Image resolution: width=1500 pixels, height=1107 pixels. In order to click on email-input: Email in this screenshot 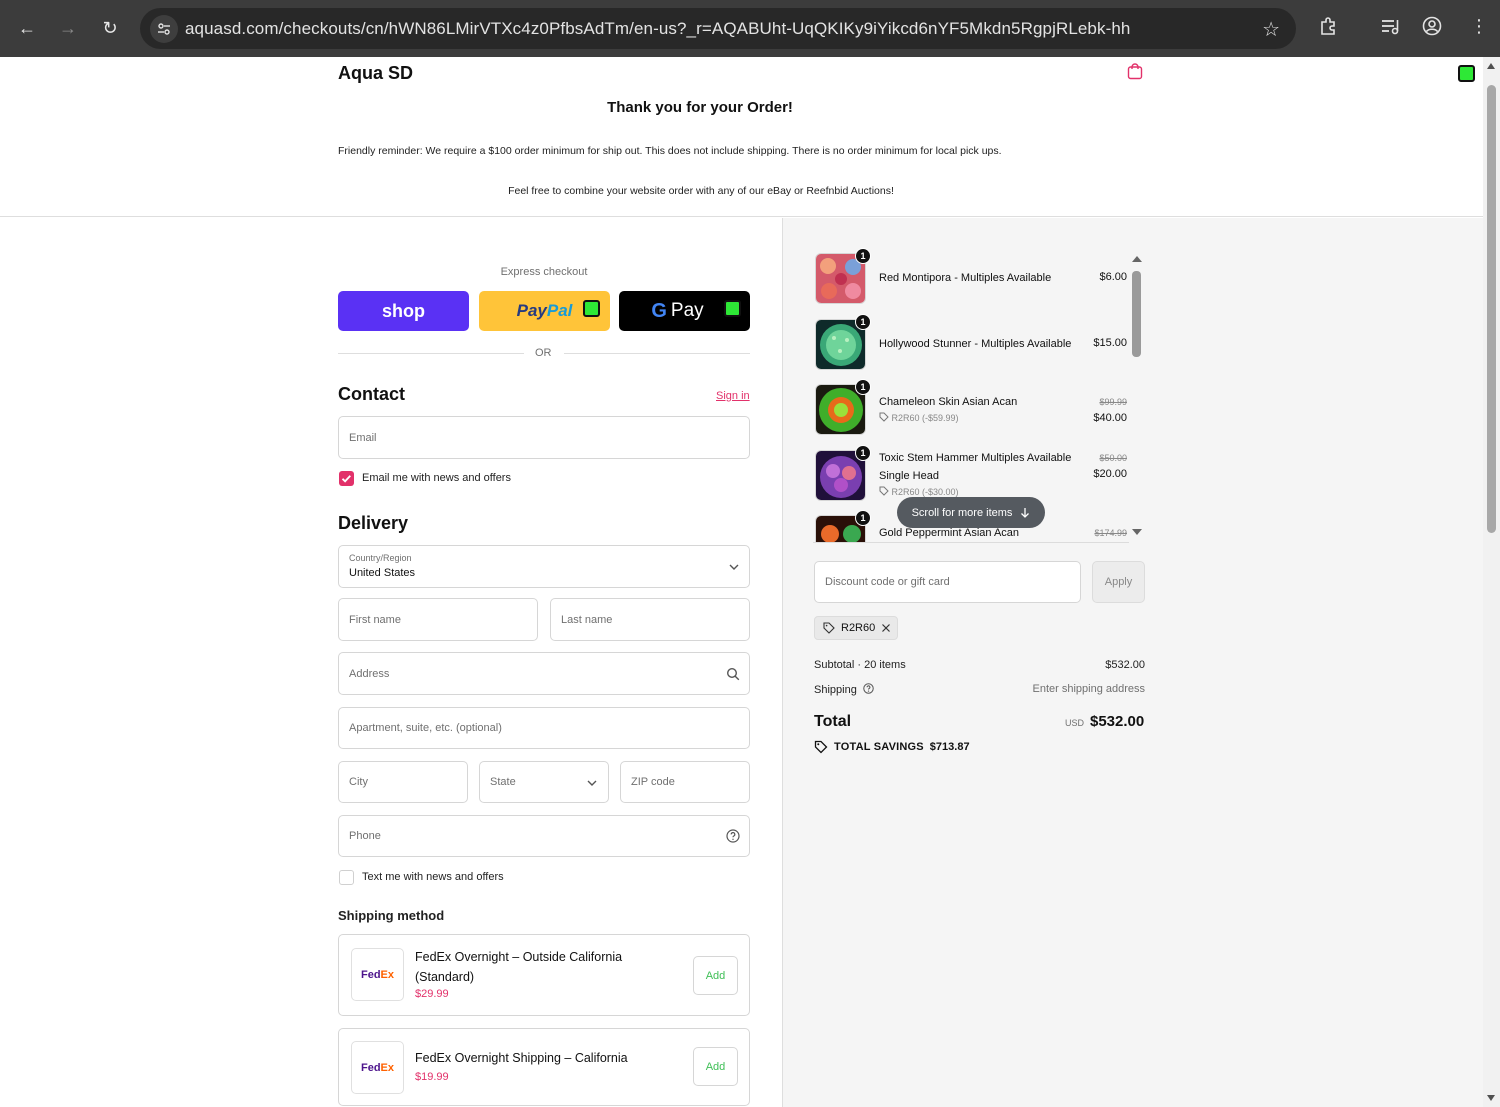, I will do `click(544, 437)`.